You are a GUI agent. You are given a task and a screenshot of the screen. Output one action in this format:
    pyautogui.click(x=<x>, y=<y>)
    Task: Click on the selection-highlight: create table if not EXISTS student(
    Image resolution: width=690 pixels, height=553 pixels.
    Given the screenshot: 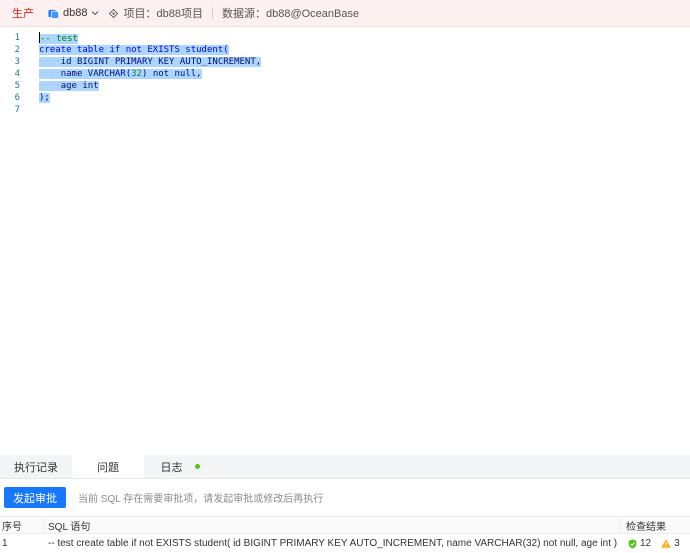 What is the action you would take?
    pyautogui.click(x=134, y=50)
    